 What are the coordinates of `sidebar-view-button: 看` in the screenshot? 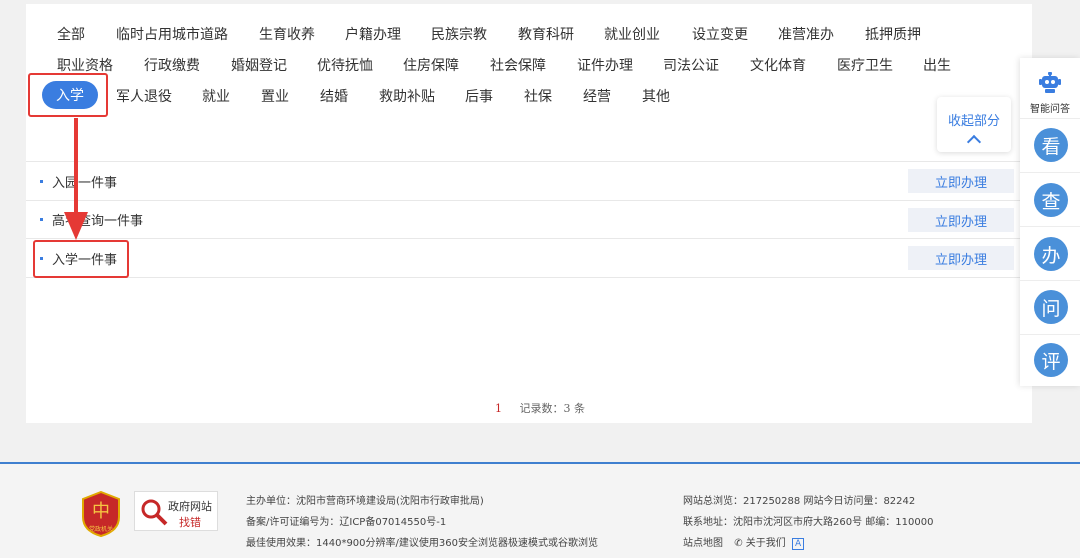 It's located at (1051, 145).